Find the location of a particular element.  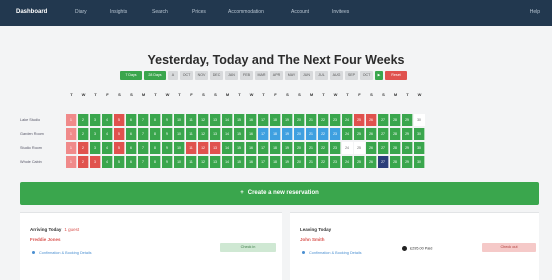

calendar-cell: 28 is located at coordinates (395, 134).